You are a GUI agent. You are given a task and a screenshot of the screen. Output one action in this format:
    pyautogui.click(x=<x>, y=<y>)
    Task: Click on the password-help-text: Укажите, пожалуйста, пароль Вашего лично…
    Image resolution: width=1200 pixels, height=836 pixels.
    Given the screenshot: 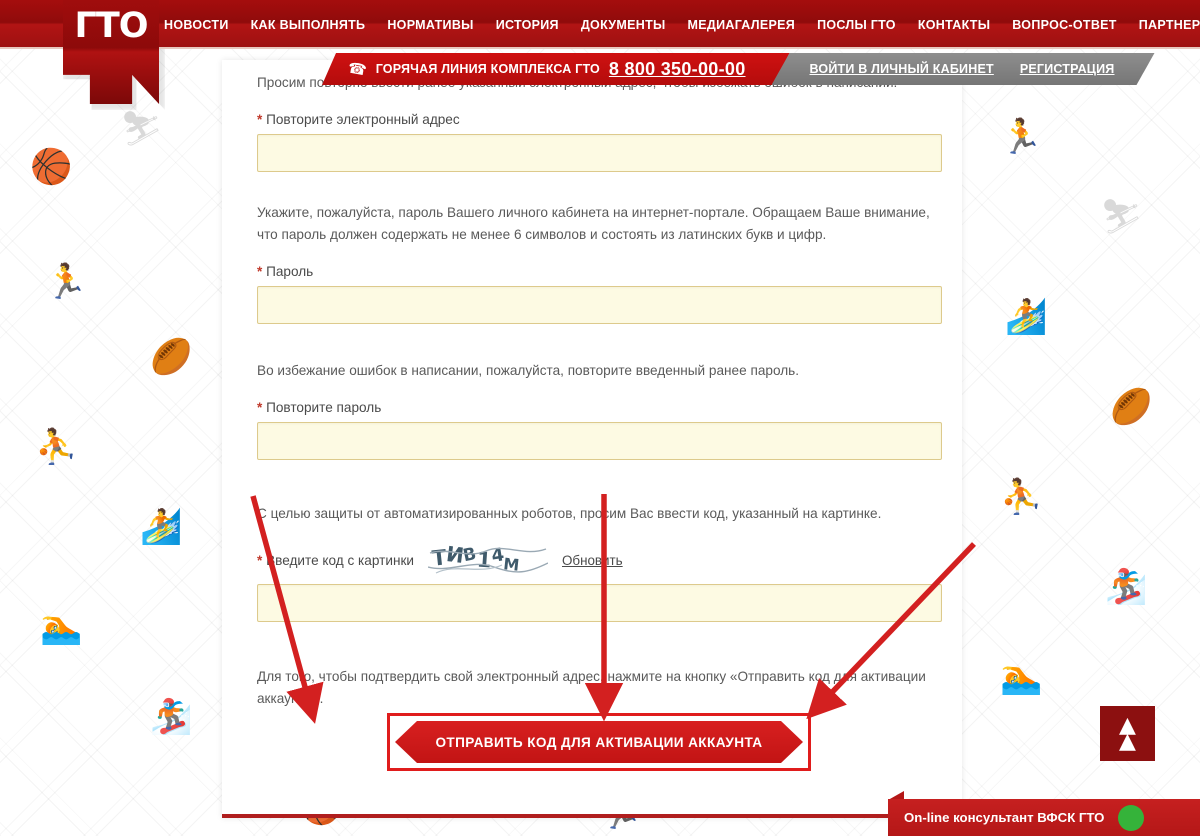 What is the action you would take?
    pyautogui.click(x=593, y=223)
    